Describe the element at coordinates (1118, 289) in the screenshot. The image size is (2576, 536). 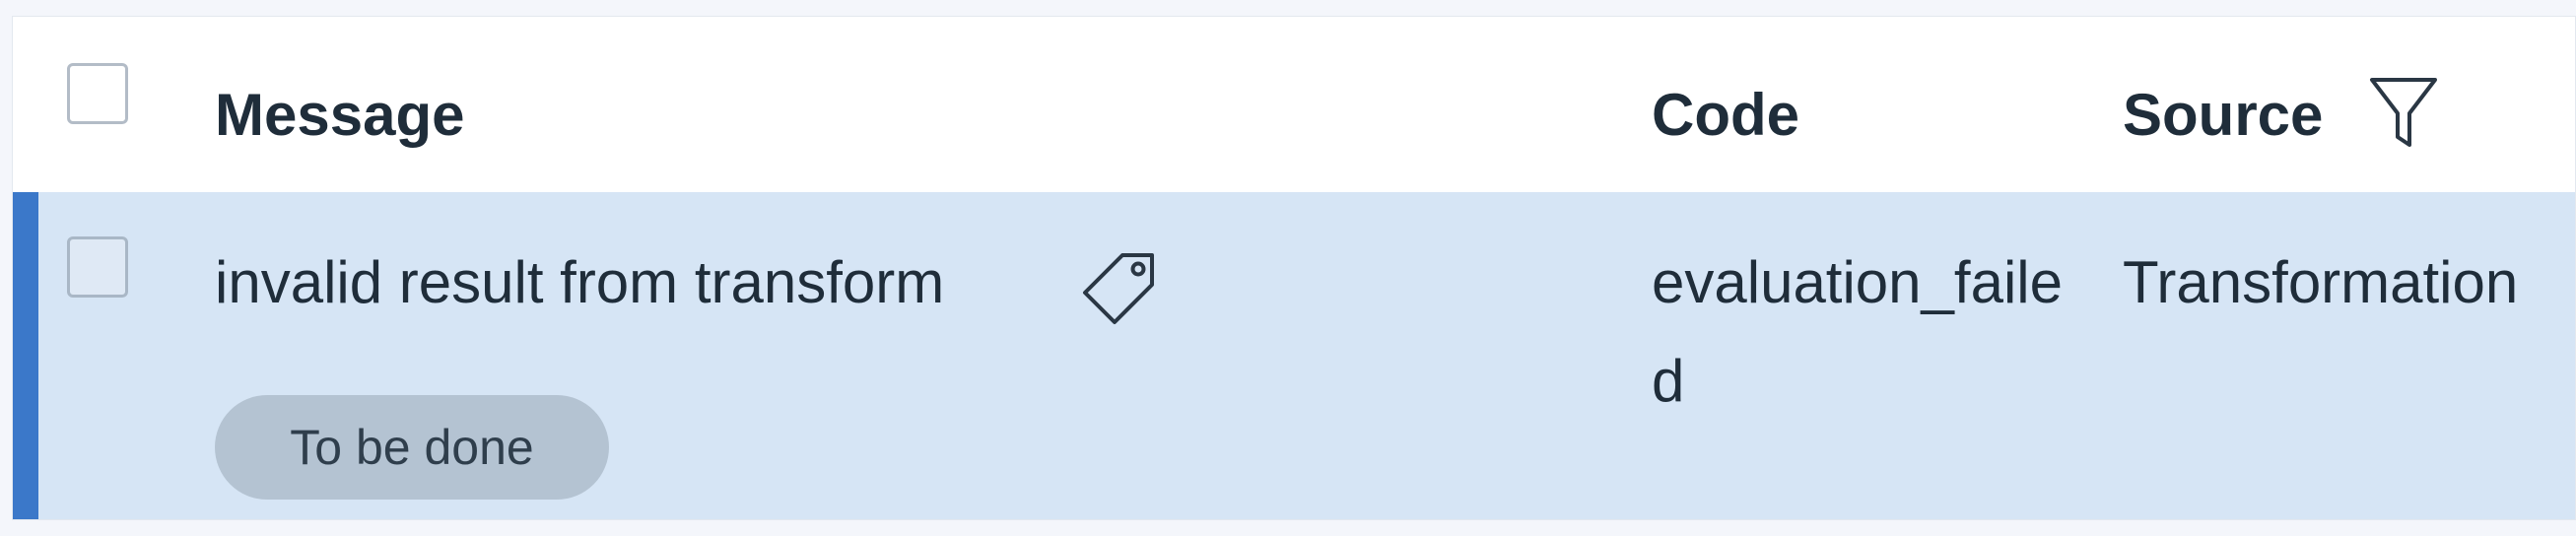
I see `tag-icon` at that location.